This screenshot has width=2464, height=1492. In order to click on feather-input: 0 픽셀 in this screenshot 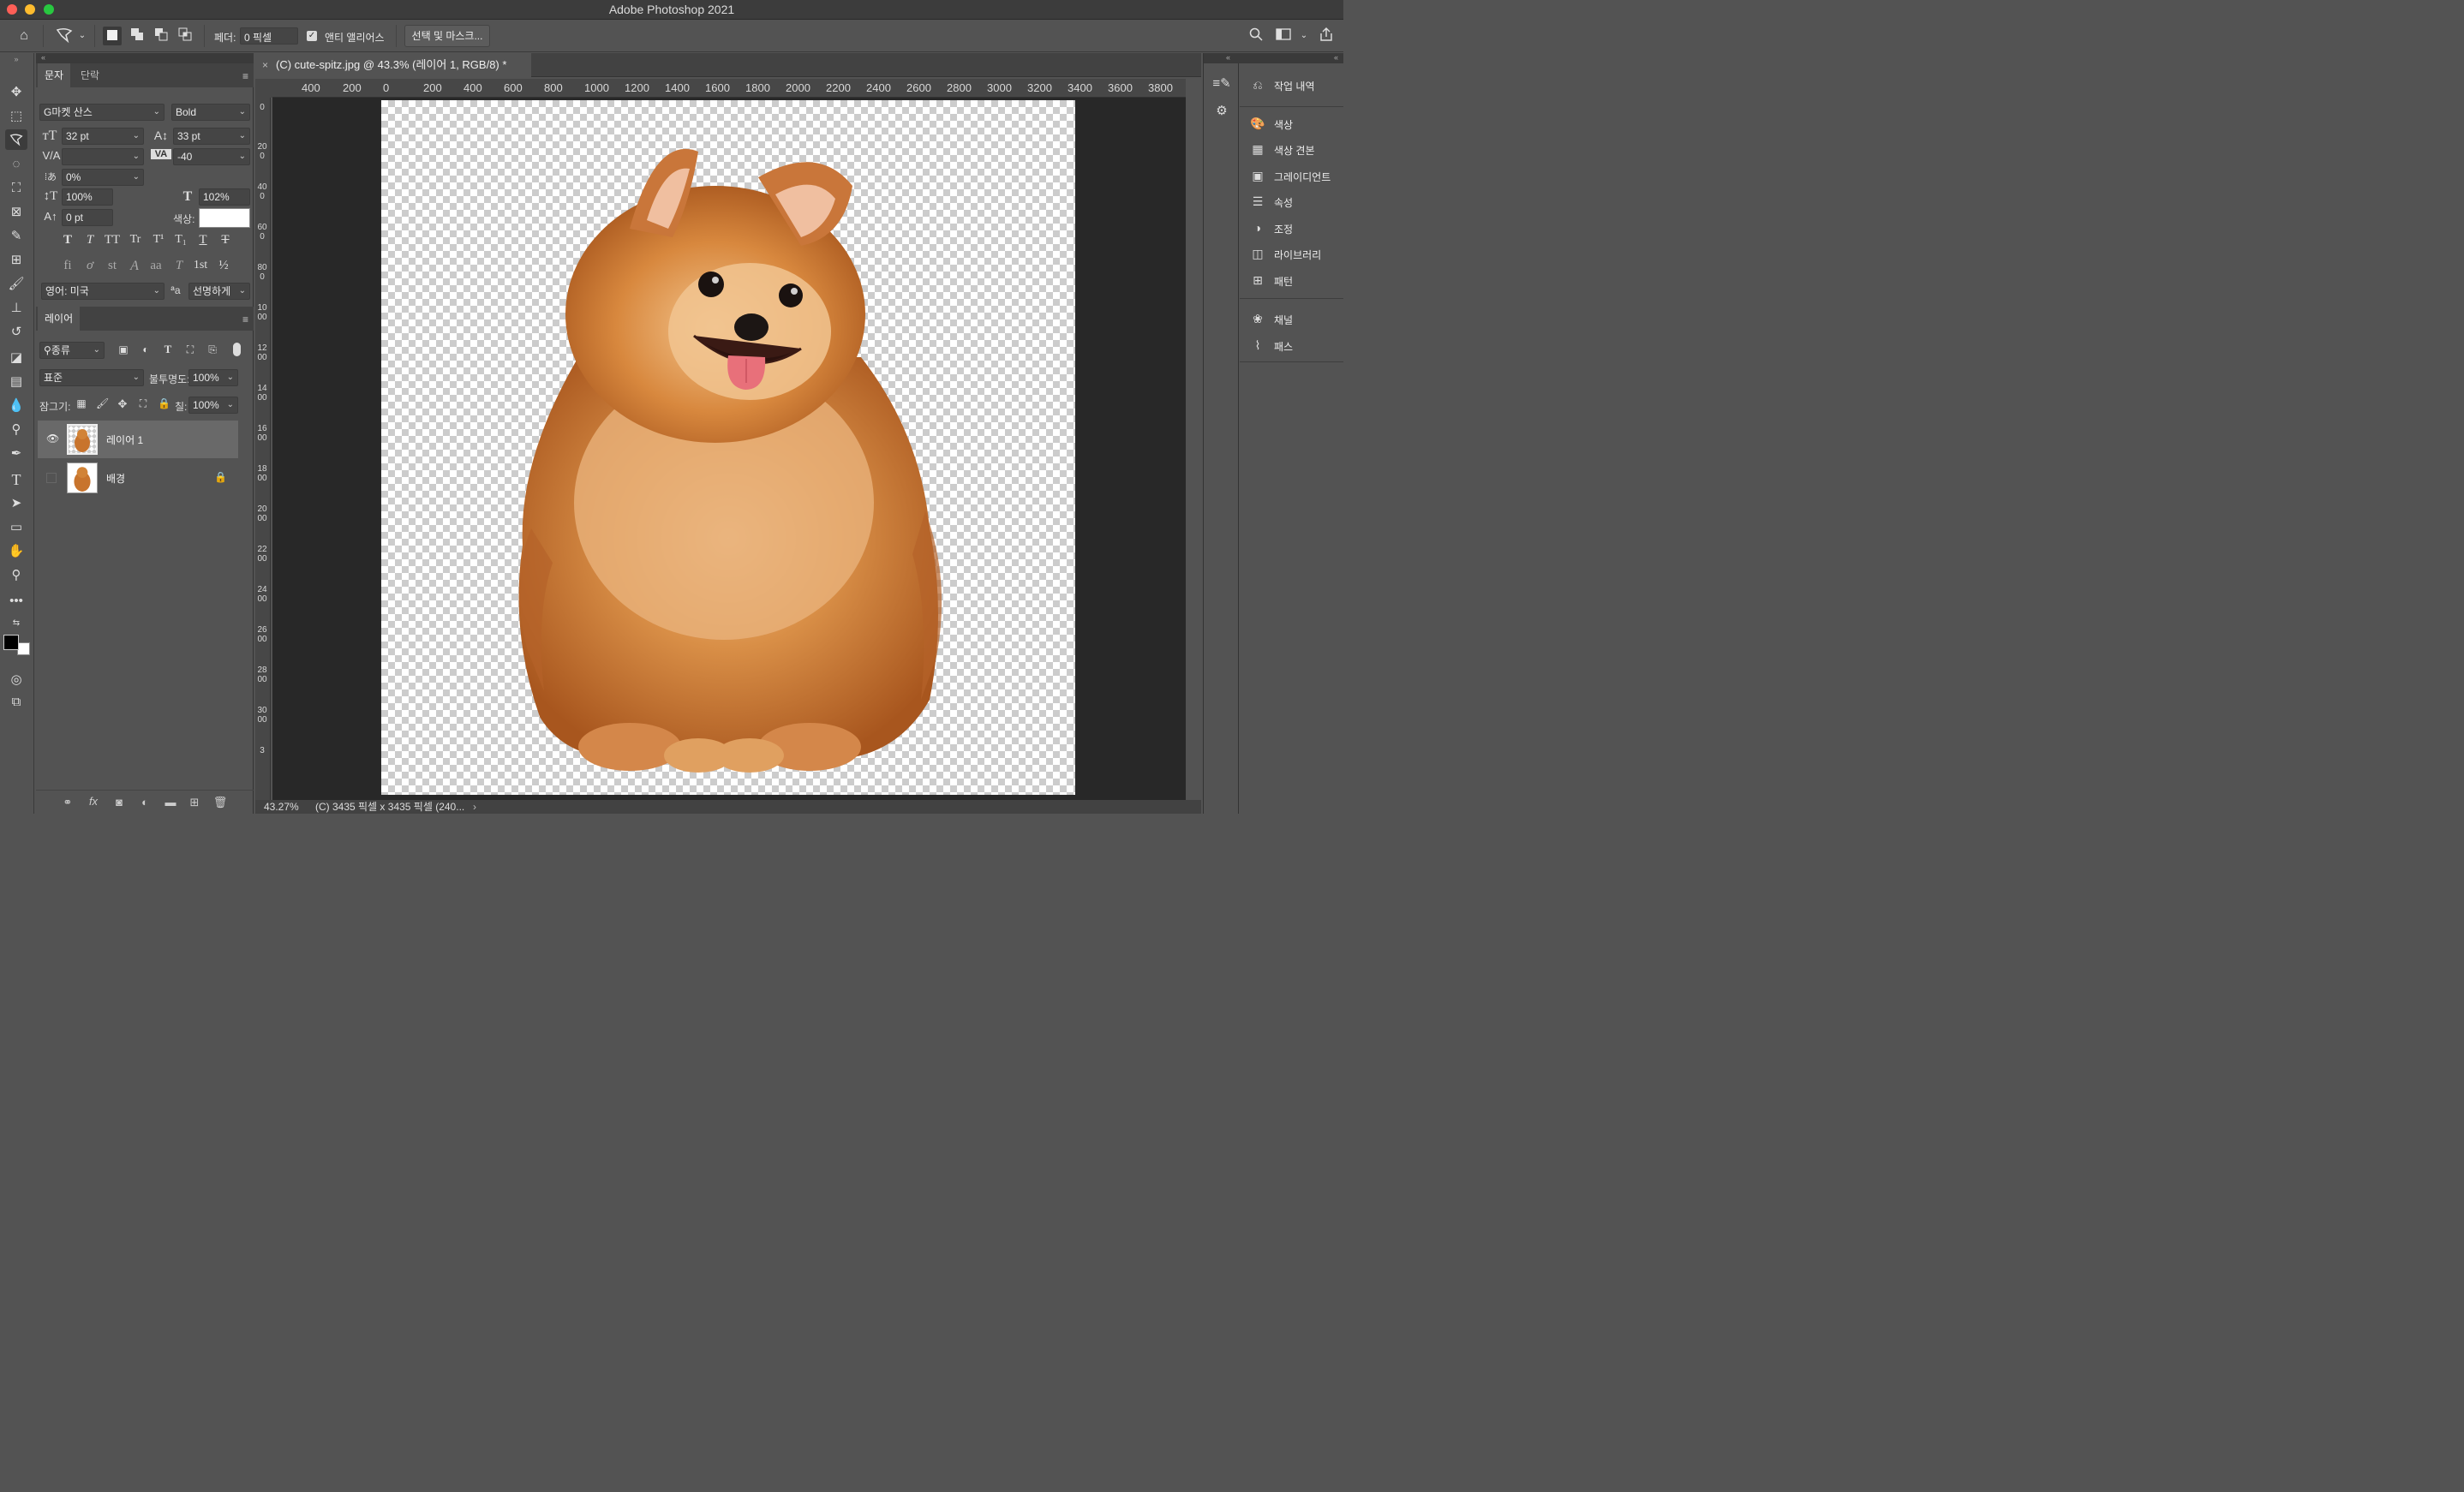, I will do `click(269, 36)`.